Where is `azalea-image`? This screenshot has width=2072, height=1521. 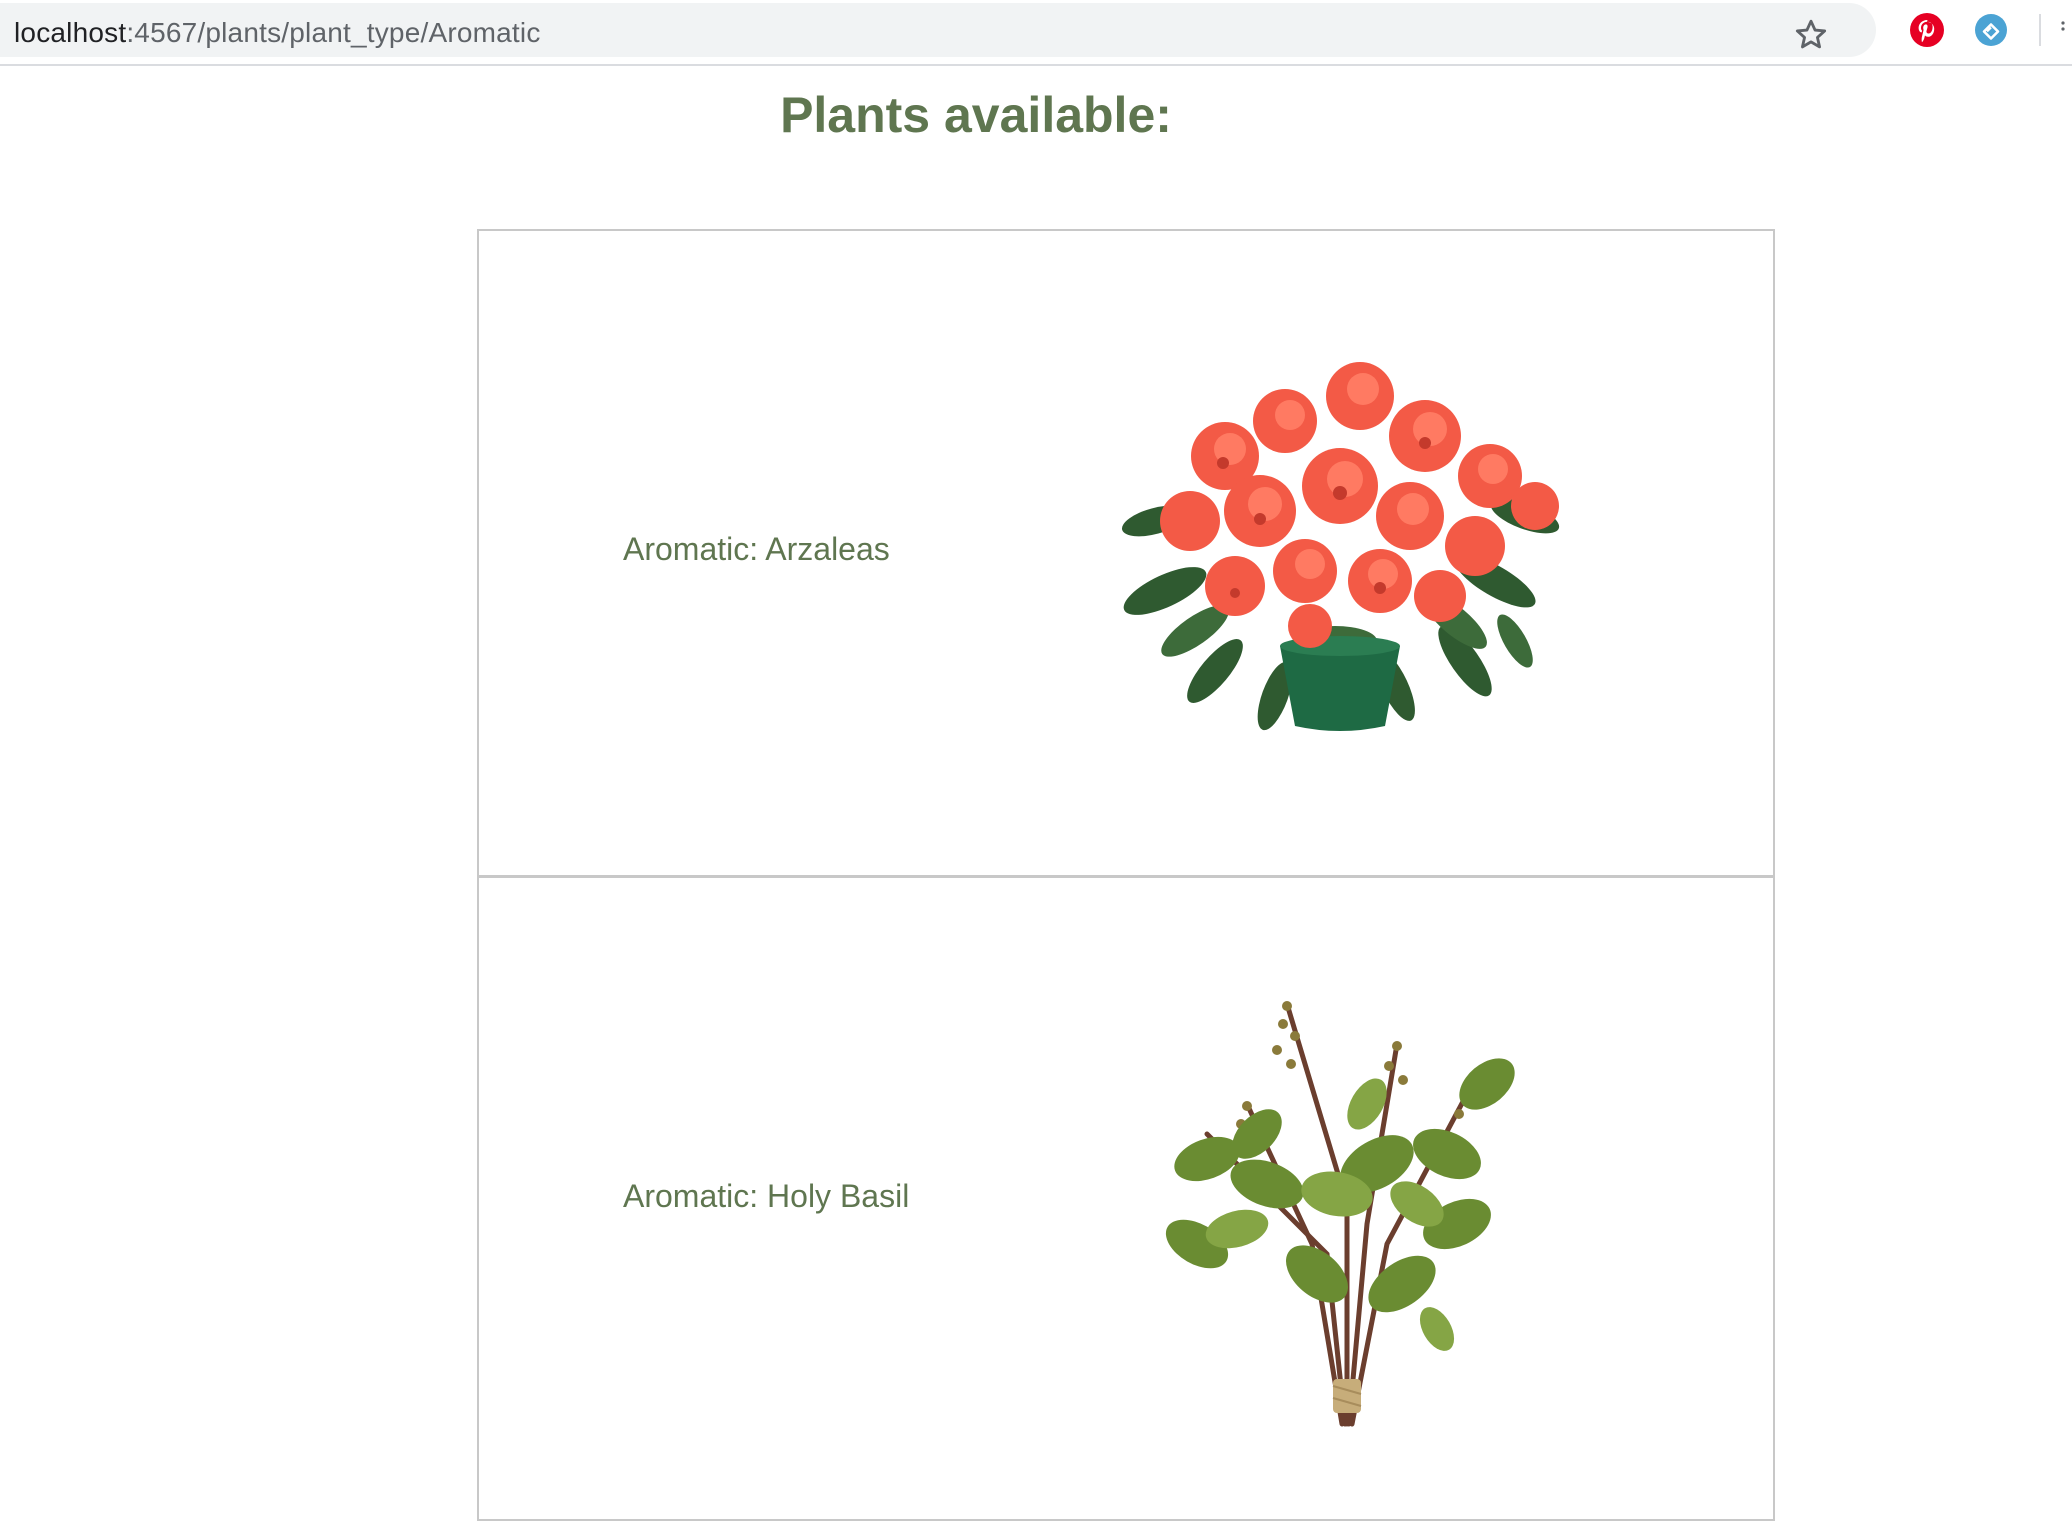
azalea-image is located at coordinates (1340, 546).